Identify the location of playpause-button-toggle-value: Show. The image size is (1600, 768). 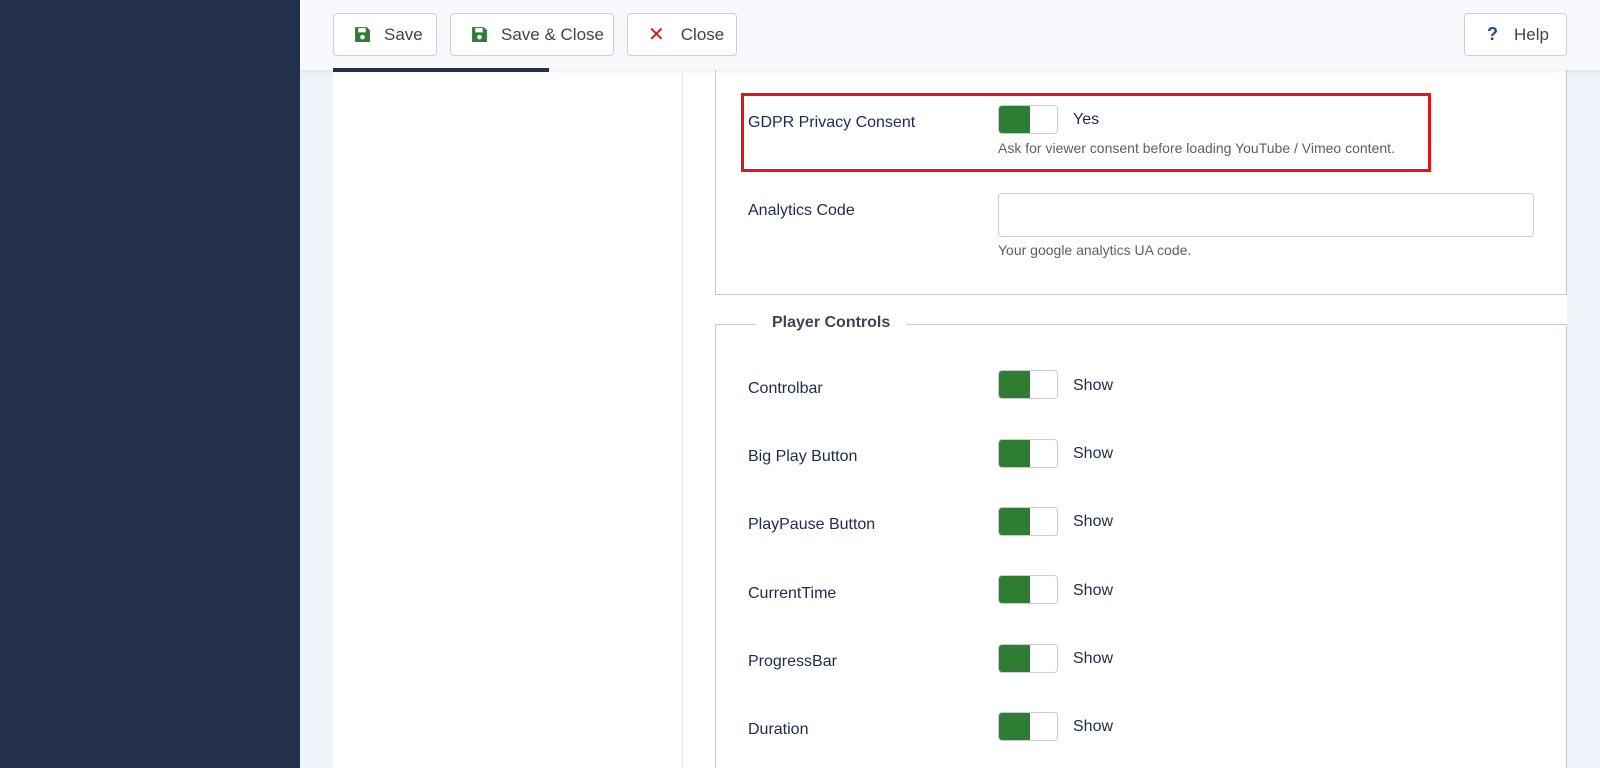
(1093, 521).